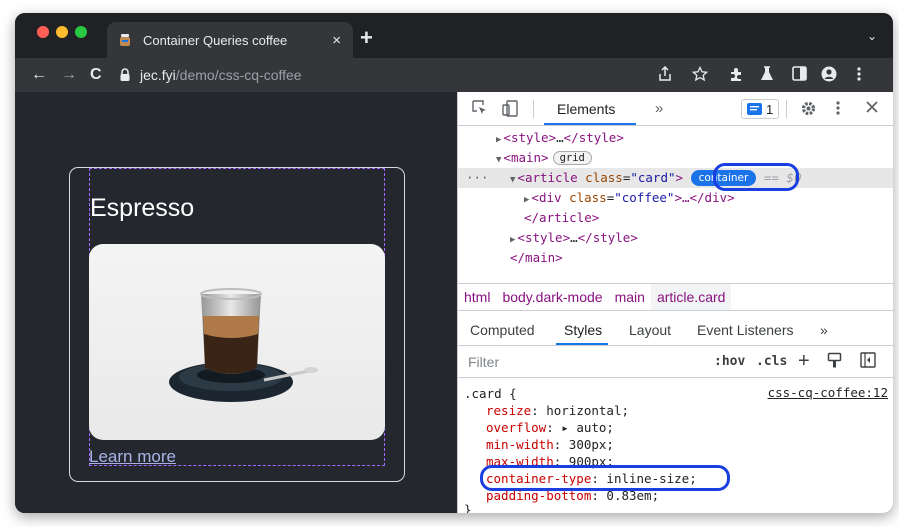 The width and height of the screenshot is (899, 527). What do you see at coordinates (96, 75) in the screenshot?
I see `reload-button: C` at bounding box center [96, 75].